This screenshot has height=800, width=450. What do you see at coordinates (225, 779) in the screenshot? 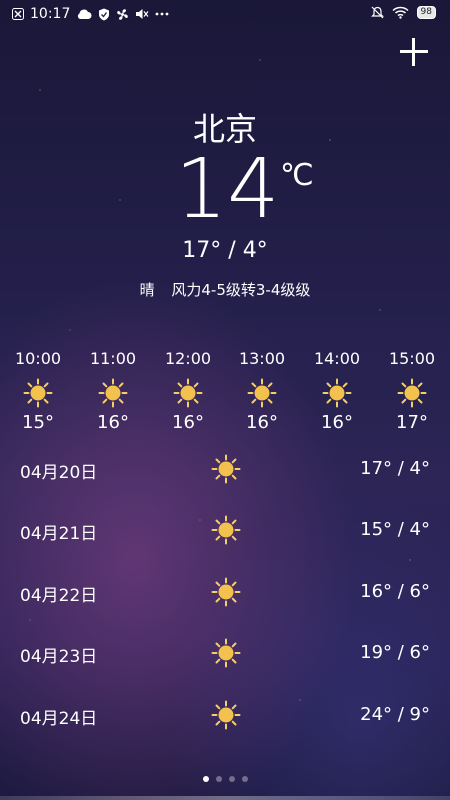
I see `page-indicator` at bounding box center [225, 779].